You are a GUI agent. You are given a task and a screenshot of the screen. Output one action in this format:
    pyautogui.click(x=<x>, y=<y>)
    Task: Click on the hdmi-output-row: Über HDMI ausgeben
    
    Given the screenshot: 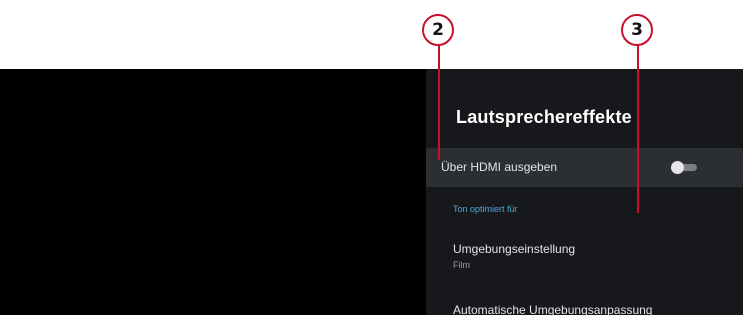 What is the action you would take?
    pyautogui.click(x=584, y=167)
    